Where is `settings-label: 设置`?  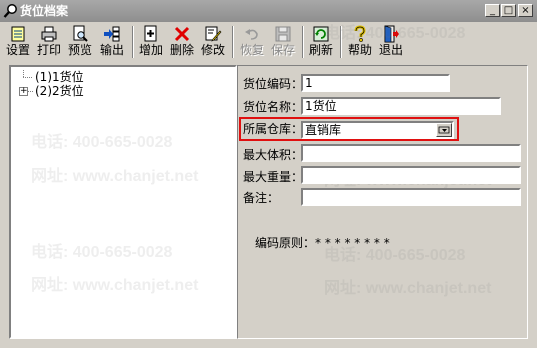 settings-label: 设置 is located at coordinates (17, 50).